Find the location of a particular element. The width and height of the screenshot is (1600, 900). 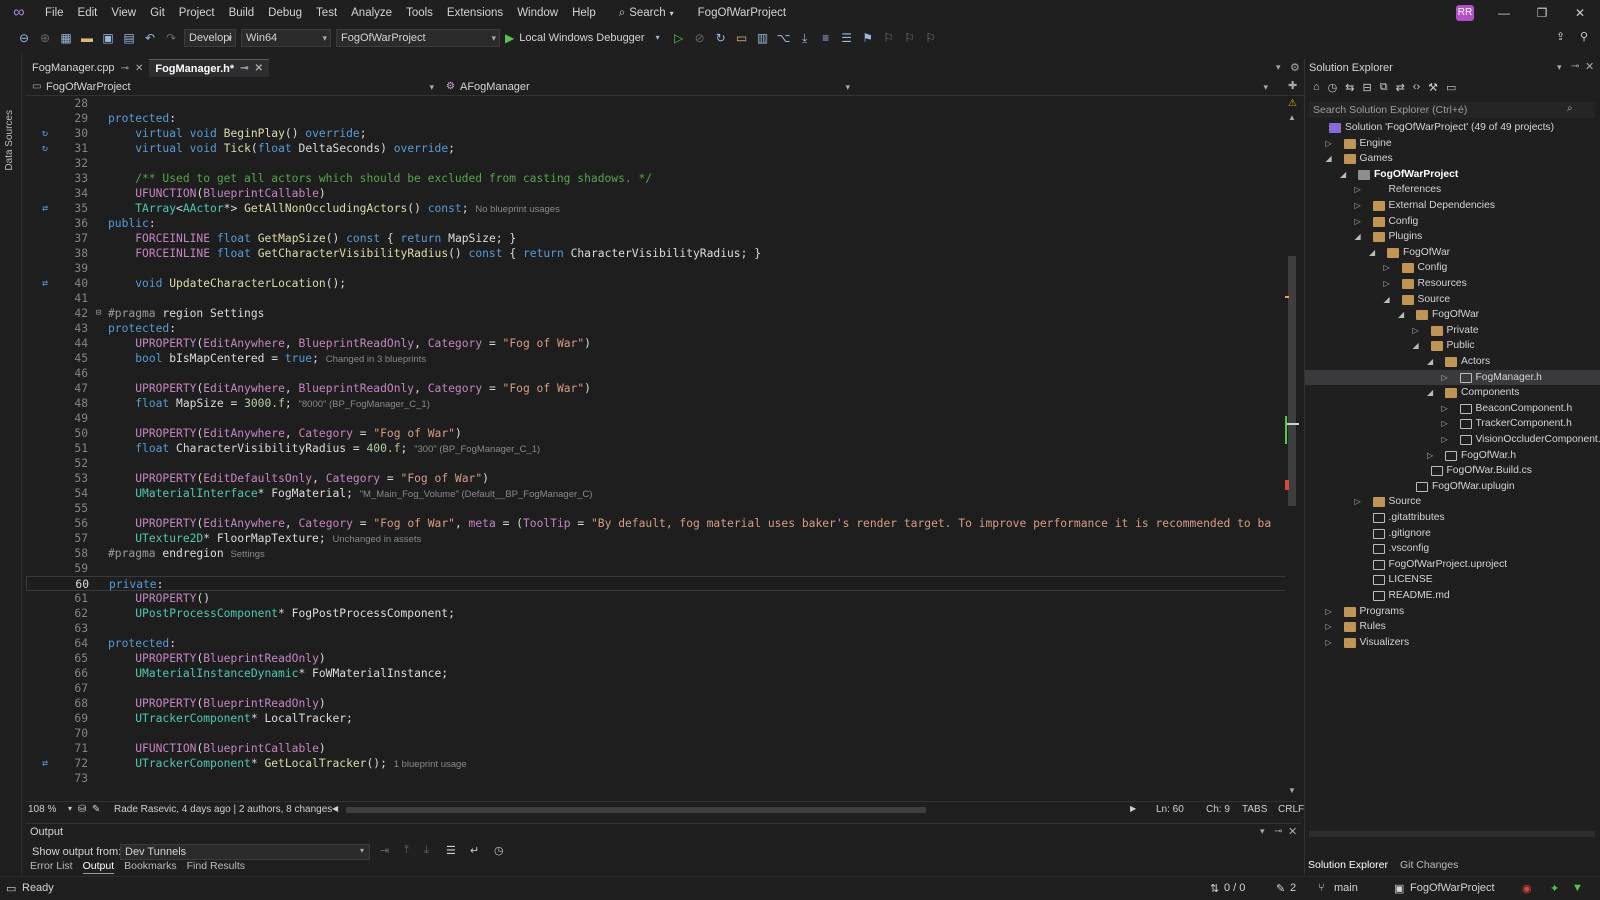

code-line: 68 UPROPERTY(BlueprintReadOnly) is located at coordinates (658, 703).